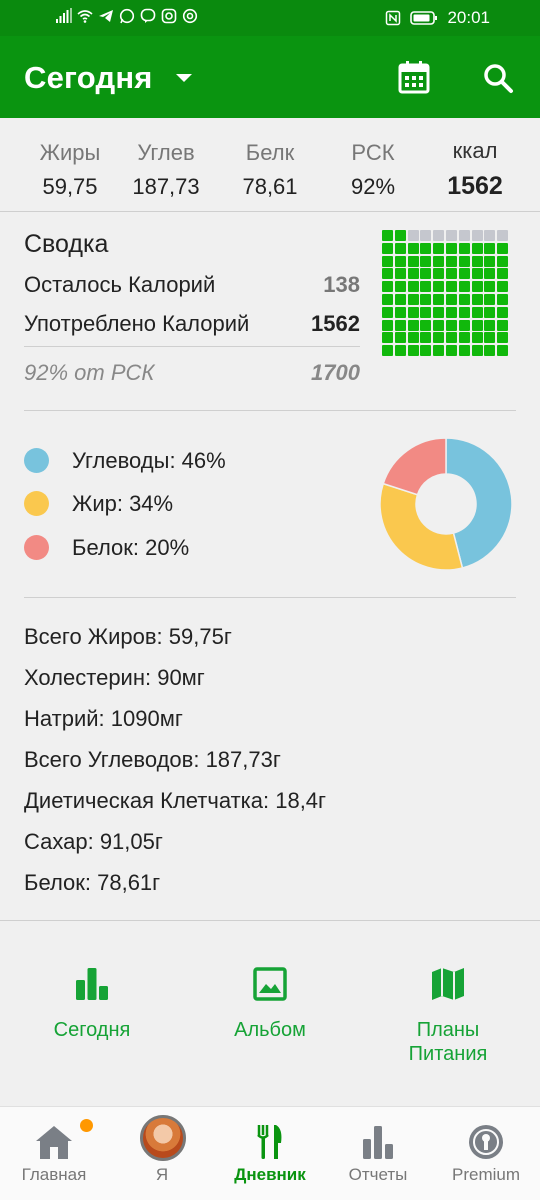 This screenshot has width=540, height=1200. What do you see at coordinates (85, 16) in the screenshot?
I see `wifi-icon` at bounding box center [85, 16].